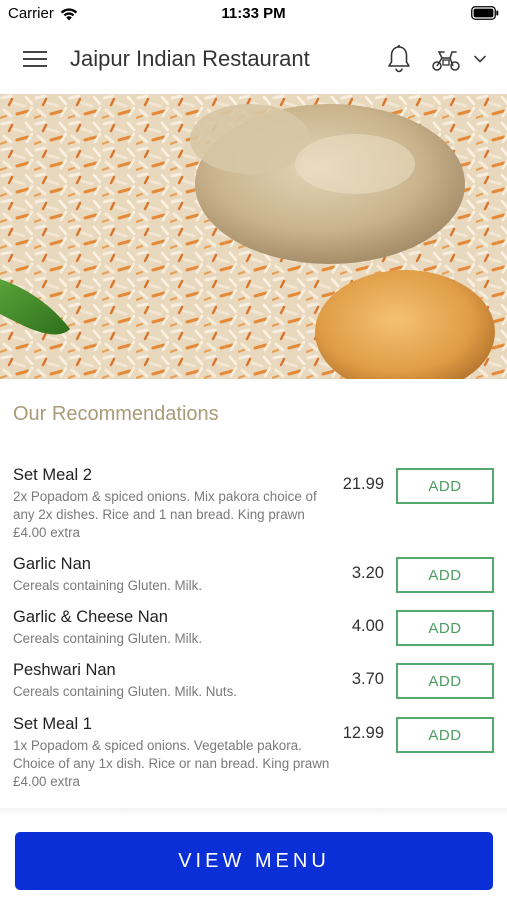  Describe the element at coordinates (116, 414) in the screenshot. I see `recommendations-title: Our Recommendations` at that location.